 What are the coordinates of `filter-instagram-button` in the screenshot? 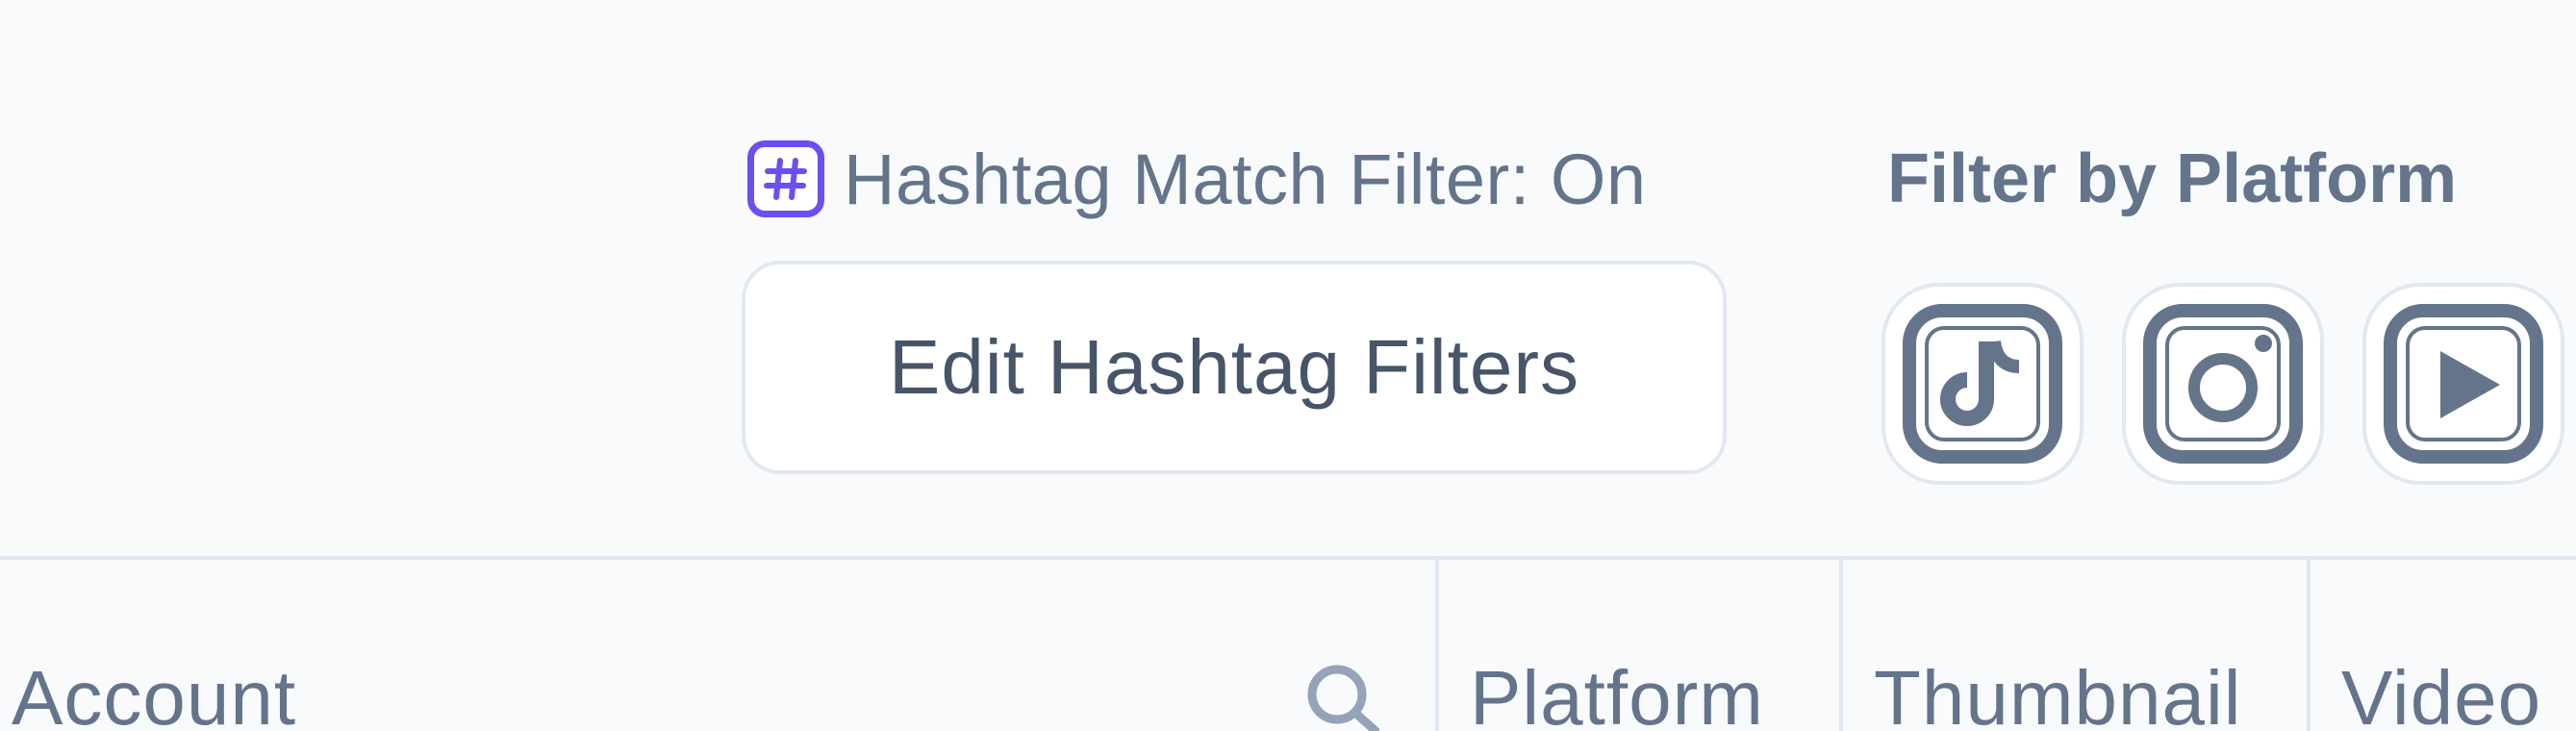 It's located at (2223, 384).